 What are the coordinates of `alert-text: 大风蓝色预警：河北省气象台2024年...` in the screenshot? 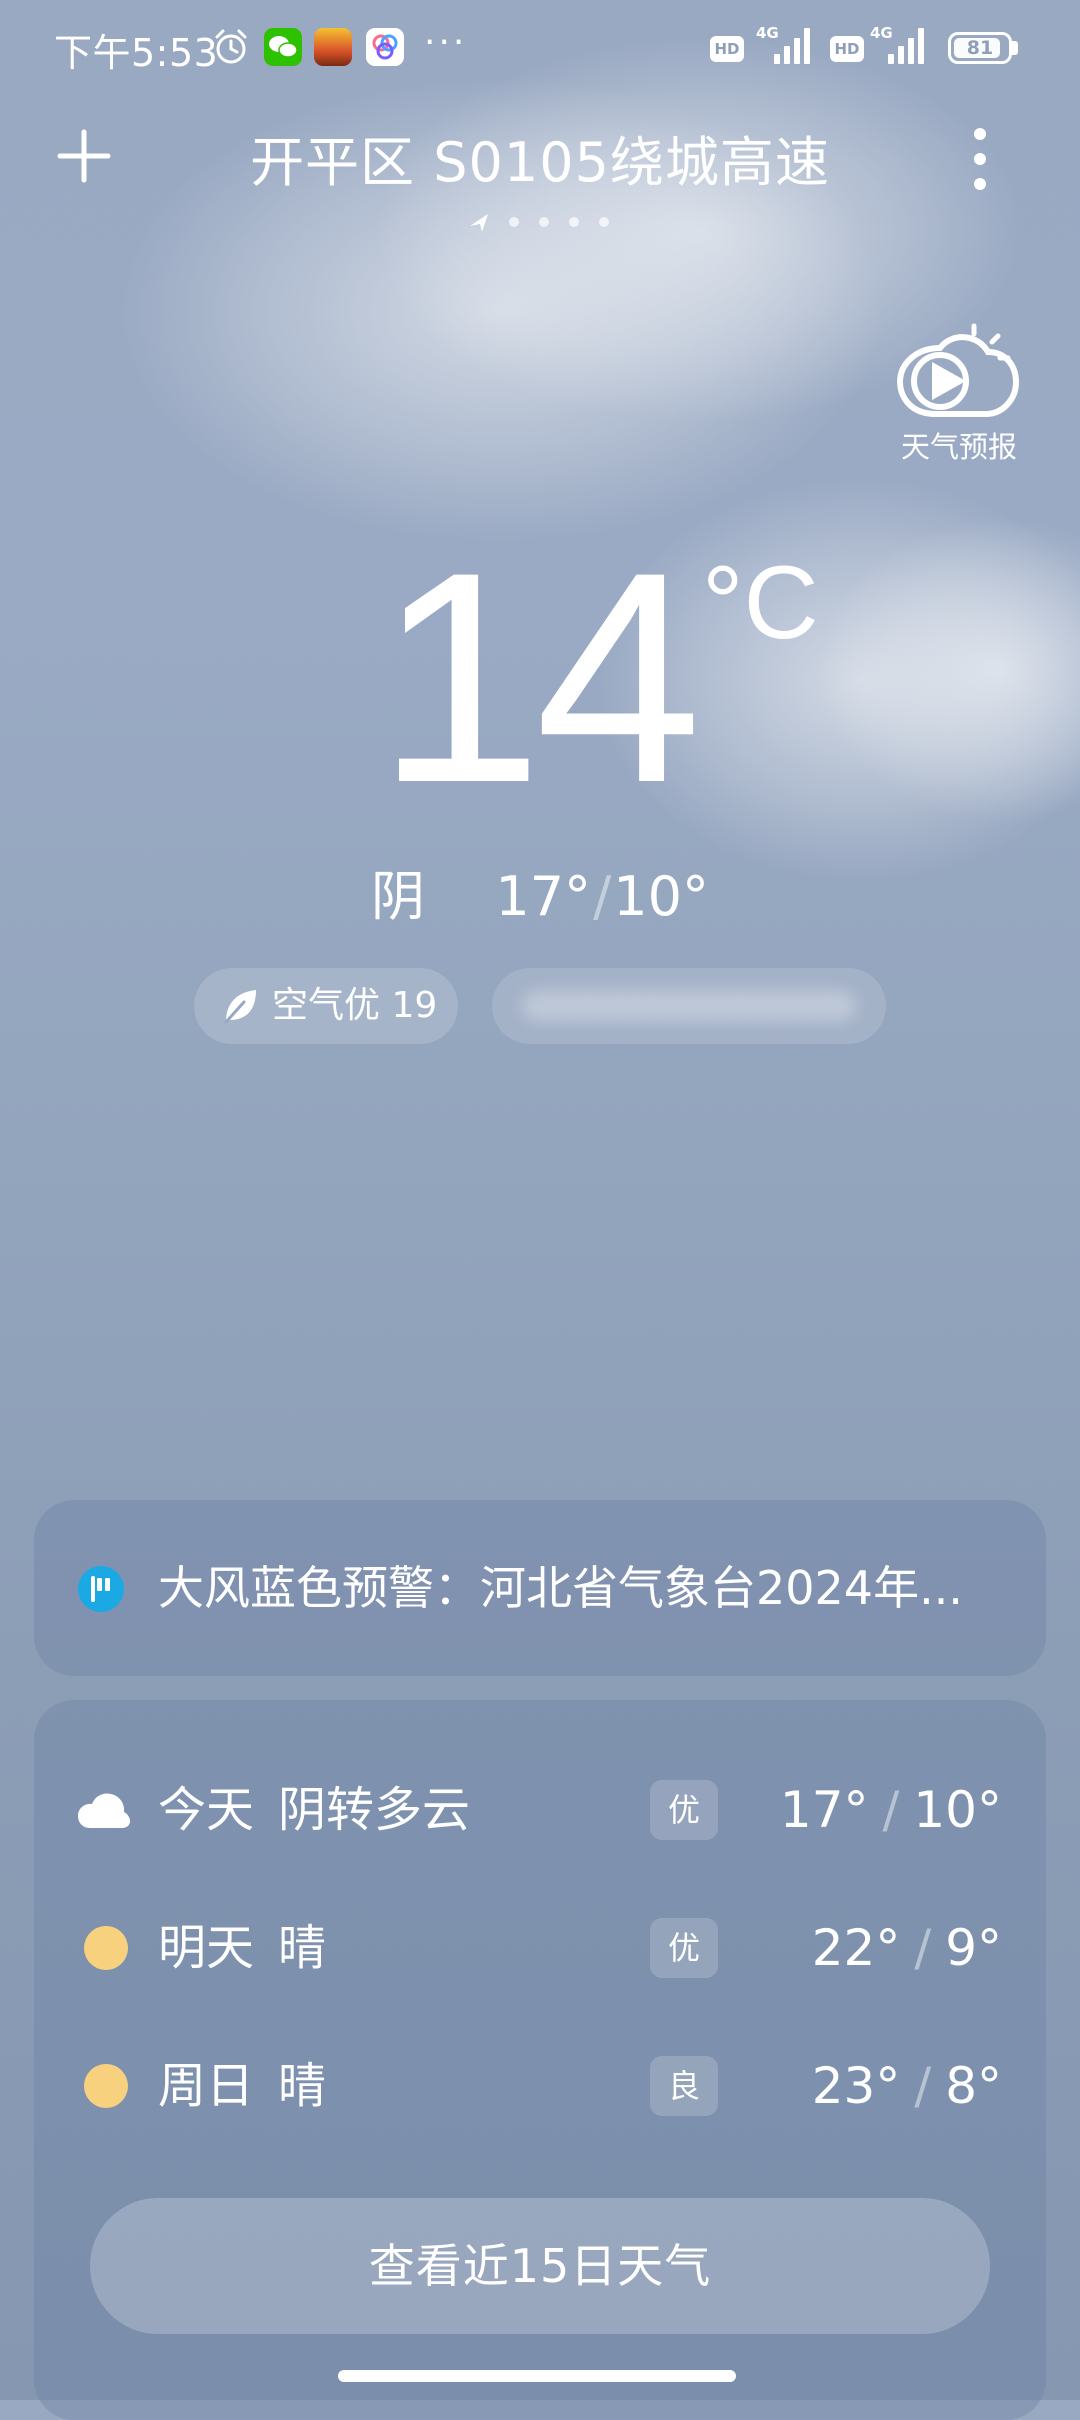 It's located at (560, 1588).